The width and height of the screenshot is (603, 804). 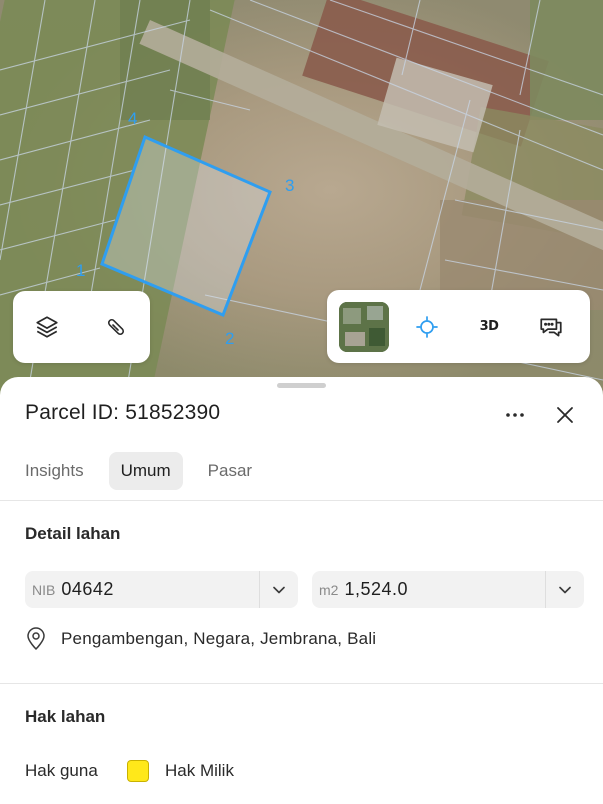 I want to click on area-dropdown-toggle, so click(x=564, y=589).